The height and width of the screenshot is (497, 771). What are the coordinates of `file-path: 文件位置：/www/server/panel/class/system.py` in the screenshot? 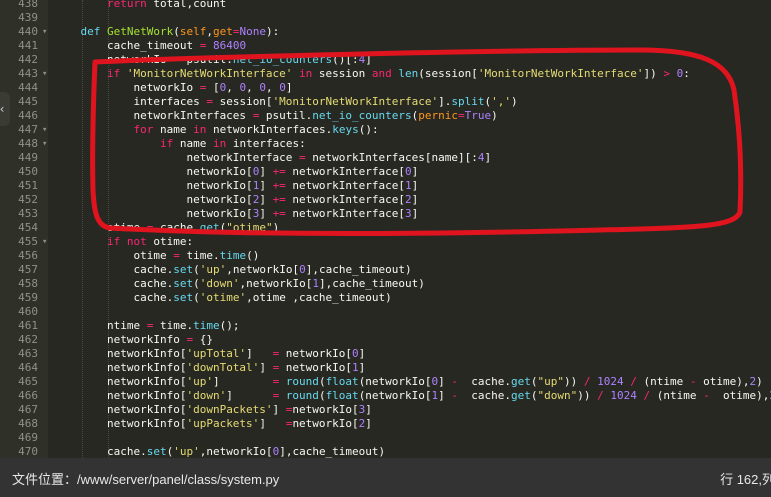 It's located at (146, 479).